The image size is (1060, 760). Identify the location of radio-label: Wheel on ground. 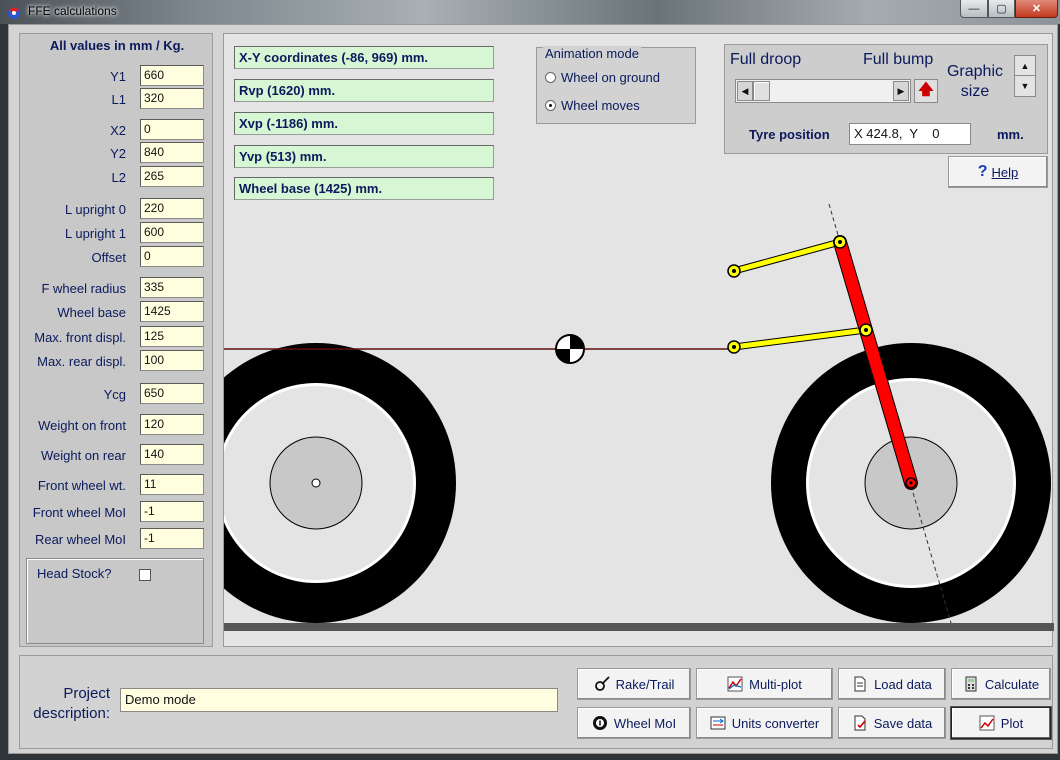
(611, 77).